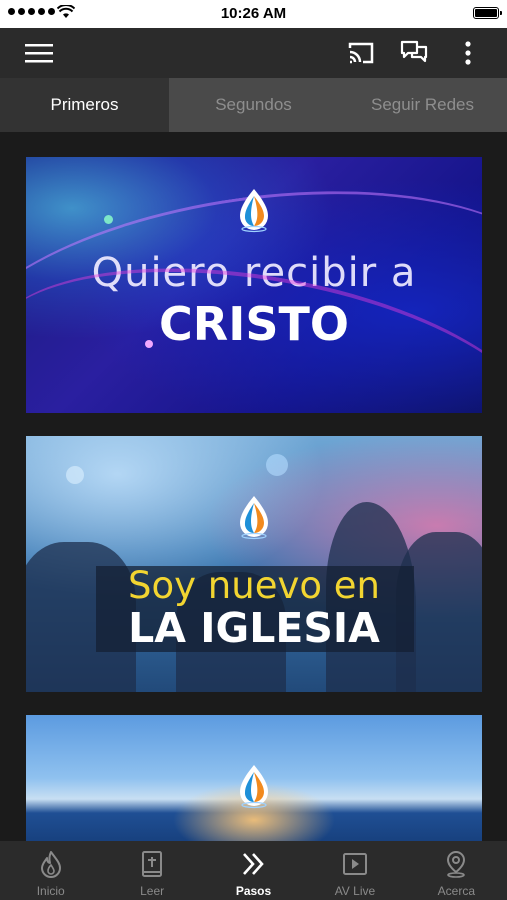 The width and height of the screenshot is (507, 900). I want to click on tab-primeros: Primeros, so click(84, 105).